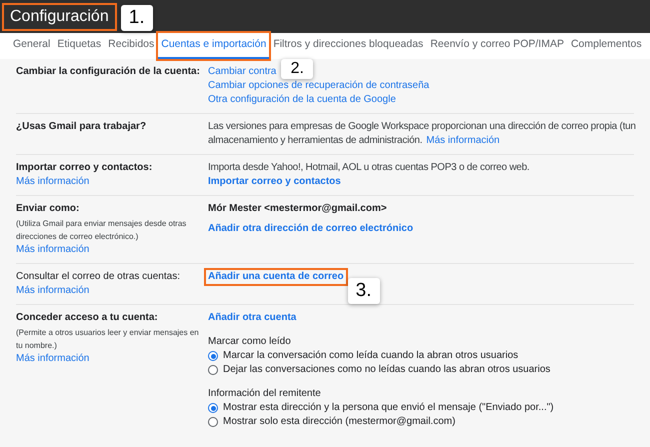 Image resolution: width=650 pixels, height=447 pixels. I want to click on settings-tab: Etiquetas, so click(79, 46).